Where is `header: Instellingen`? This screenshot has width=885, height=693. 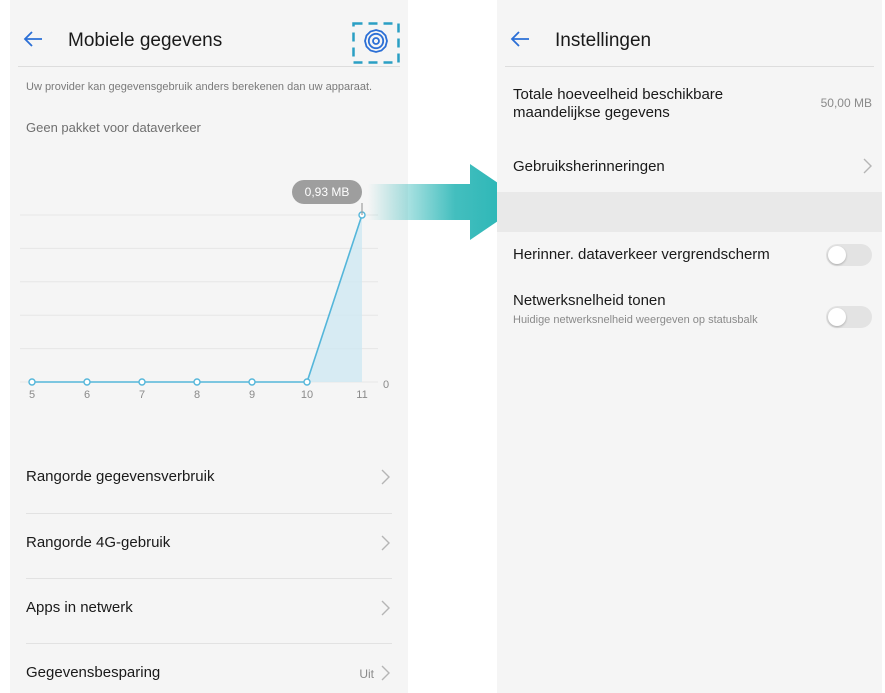
header: Instellingen is located at coordinates (689, 32).